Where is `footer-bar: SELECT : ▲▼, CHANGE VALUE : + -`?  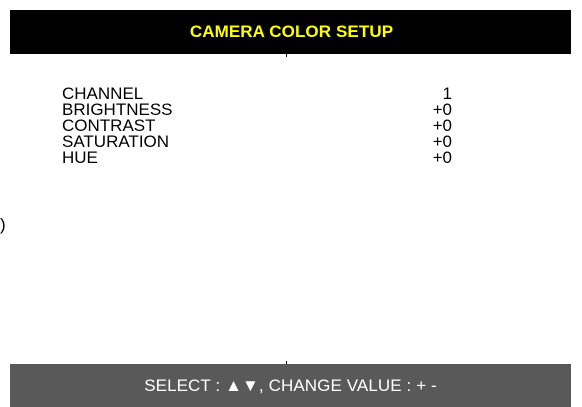 footer-bar: SELECT : ▲▼, CHANGE VALUE : + - is located at coordinates (290, 385).